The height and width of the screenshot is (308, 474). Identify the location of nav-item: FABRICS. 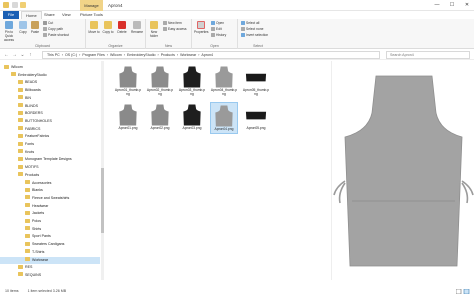
(50, 129).